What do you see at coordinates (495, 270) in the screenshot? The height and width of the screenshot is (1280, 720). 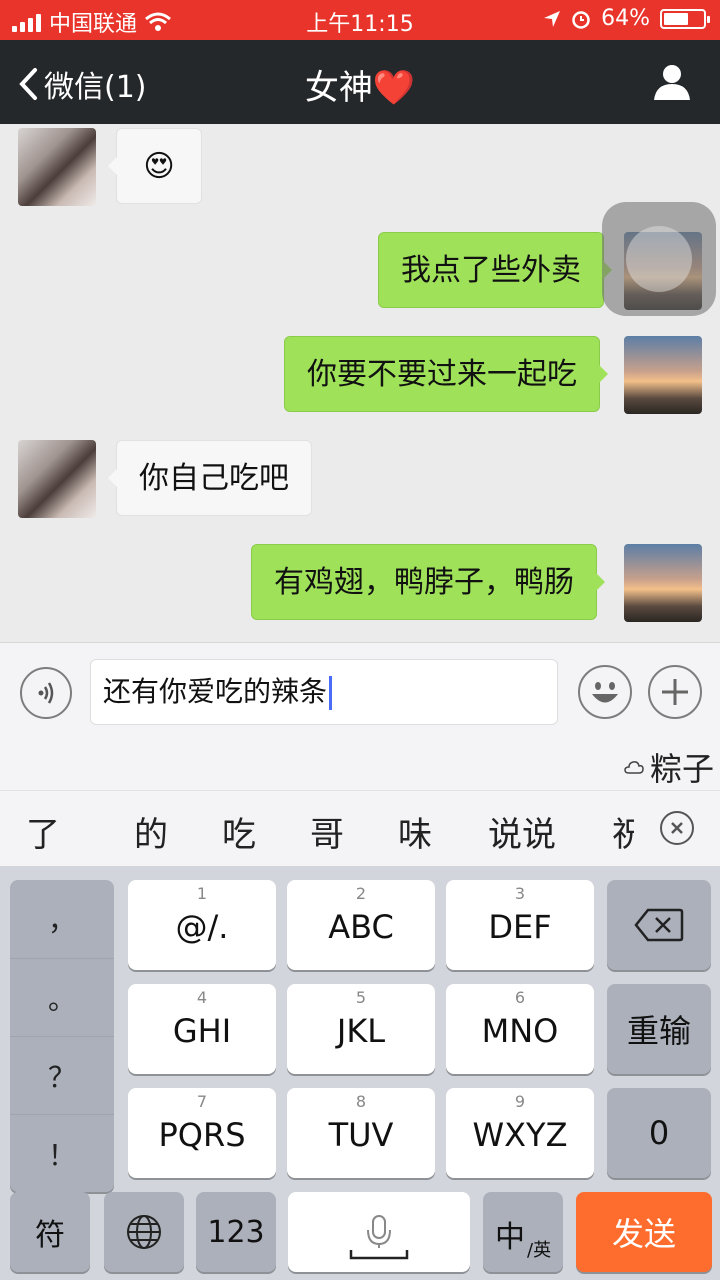 I see `message-bubble-outgoing: 我点了些外卖` at bounding box center [495, 270].